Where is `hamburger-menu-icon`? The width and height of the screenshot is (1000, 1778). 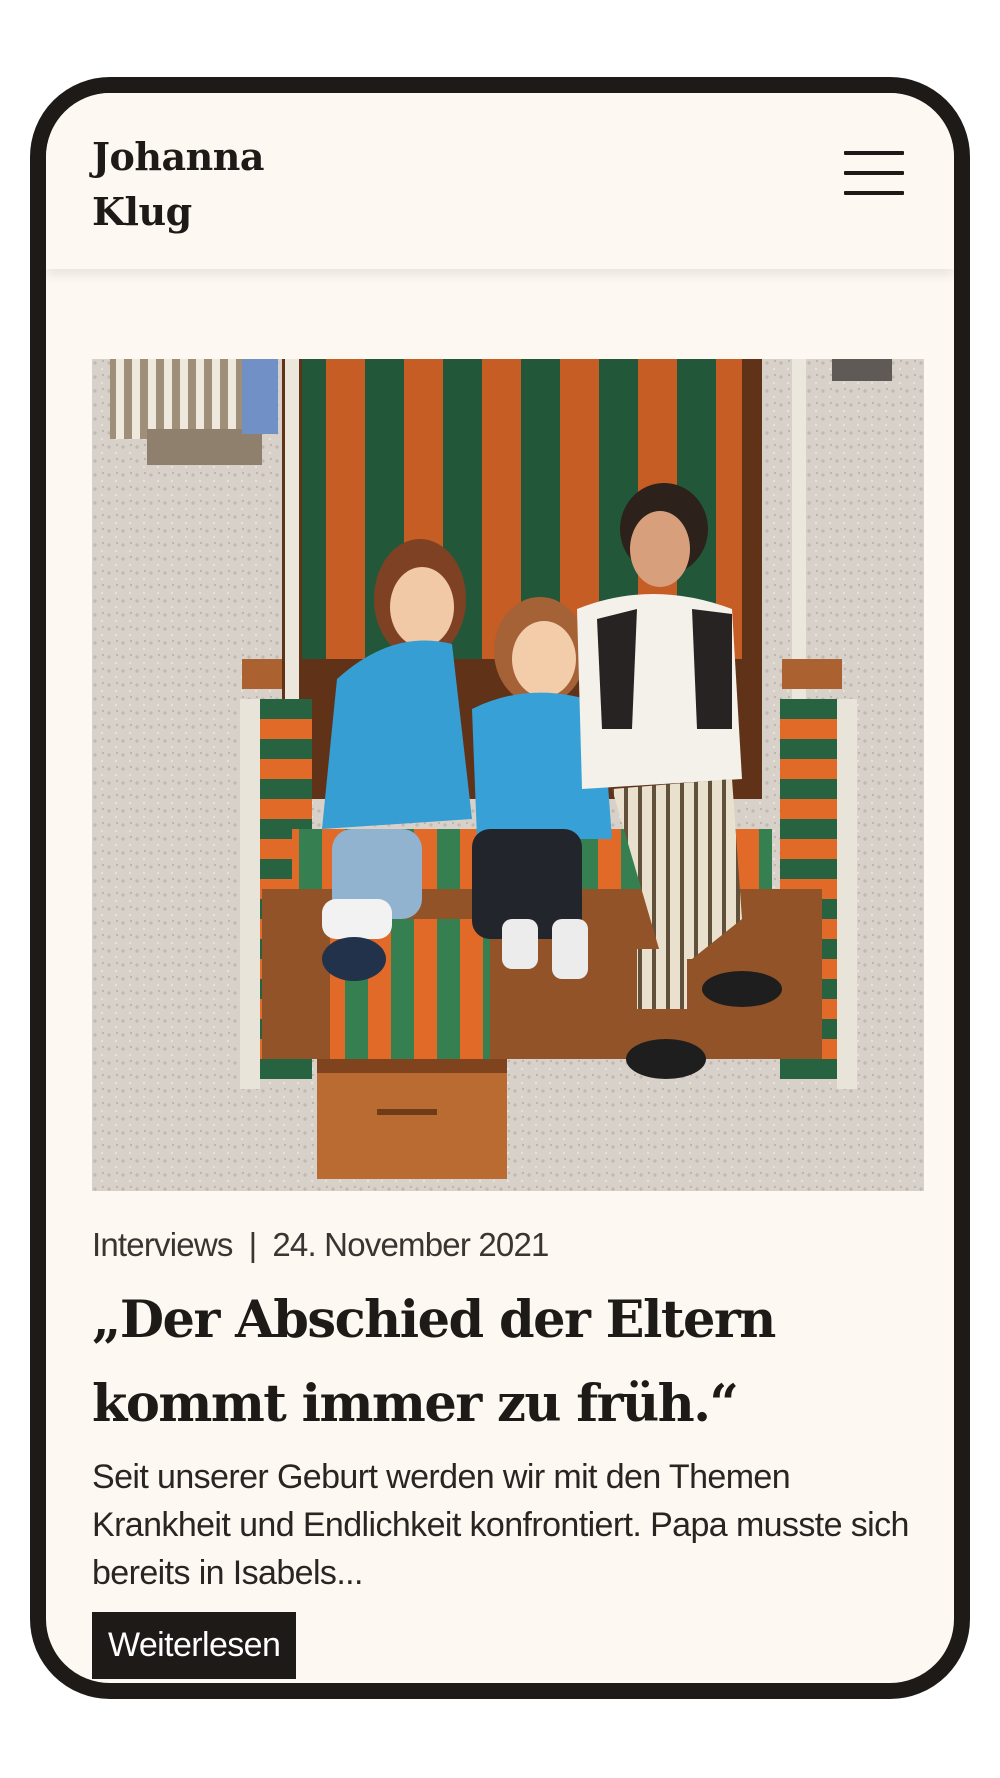
hamburger-menu-icon is located at coordinates (874, 174).